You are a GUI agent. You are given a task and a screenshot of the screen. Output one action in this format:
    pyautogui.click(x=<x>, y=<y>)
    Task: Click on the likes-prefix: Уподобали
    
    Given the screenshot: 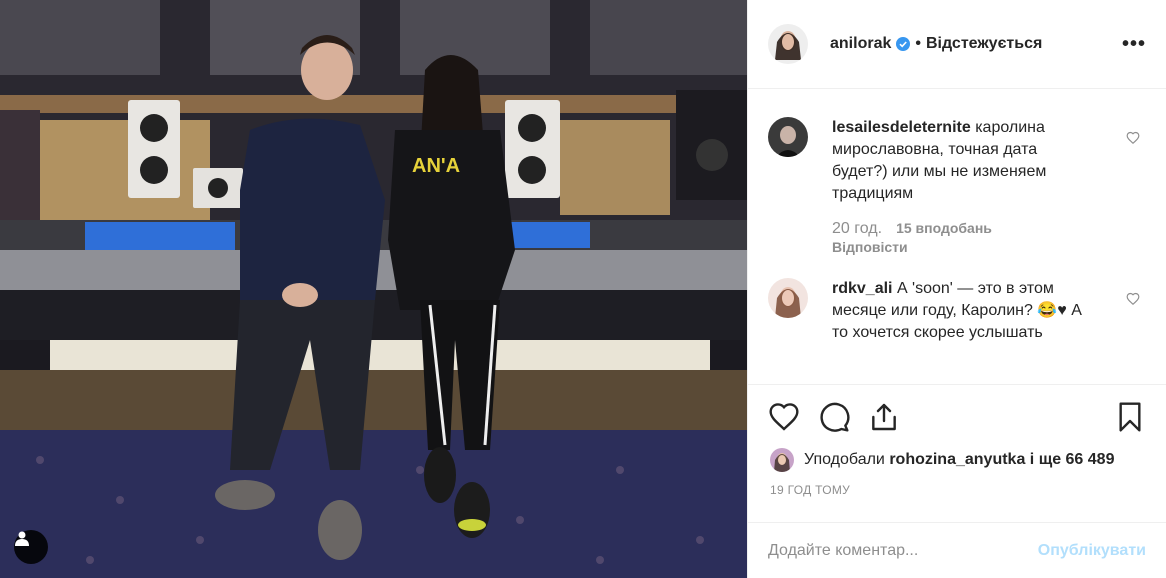 What is the action you would take?
    pyautogui.click(x=844, y=459)
    